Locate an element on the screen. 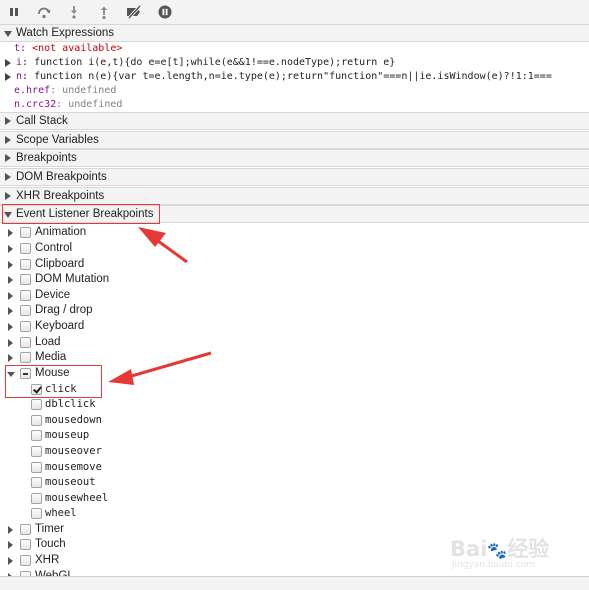  watermark-url: jingyan.baidu.com is located at coordinates (494, 565).